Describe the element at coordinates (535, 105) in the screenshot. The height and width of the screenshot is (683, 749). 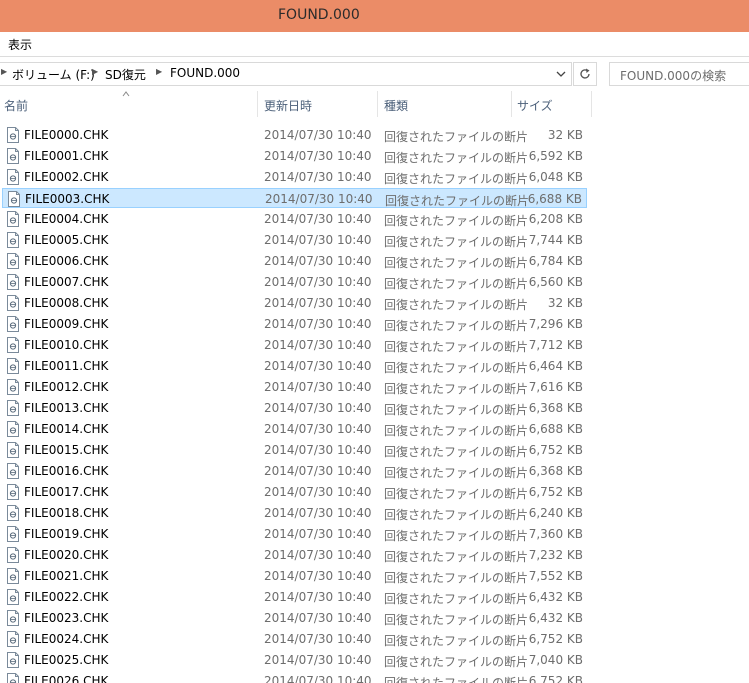
I see `column-size: サイズ` at that location.